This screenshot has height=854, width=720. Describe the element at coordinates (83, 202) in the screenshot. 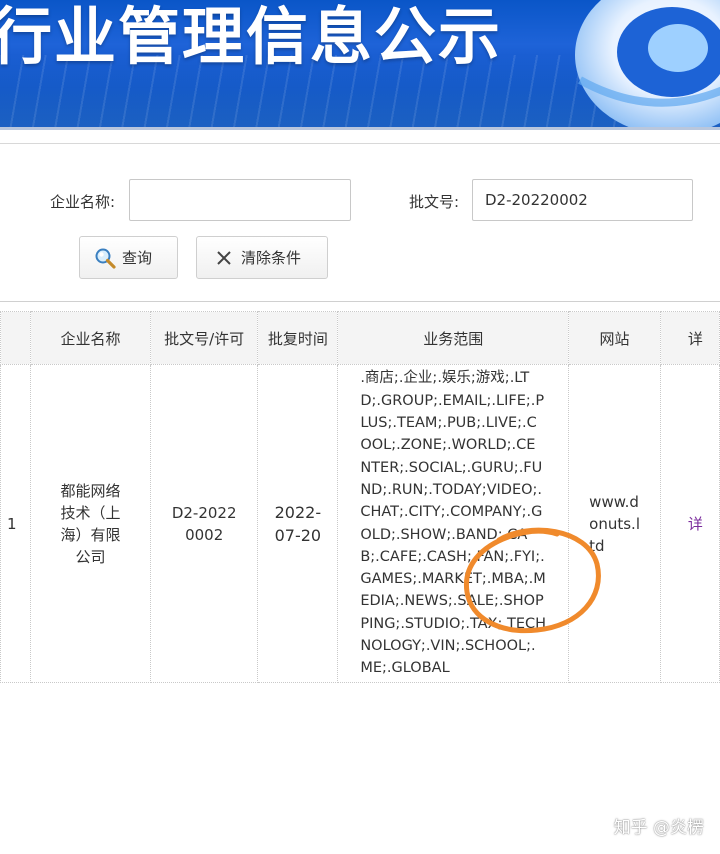

I see `company-name-label: 企业名称:` at that location.